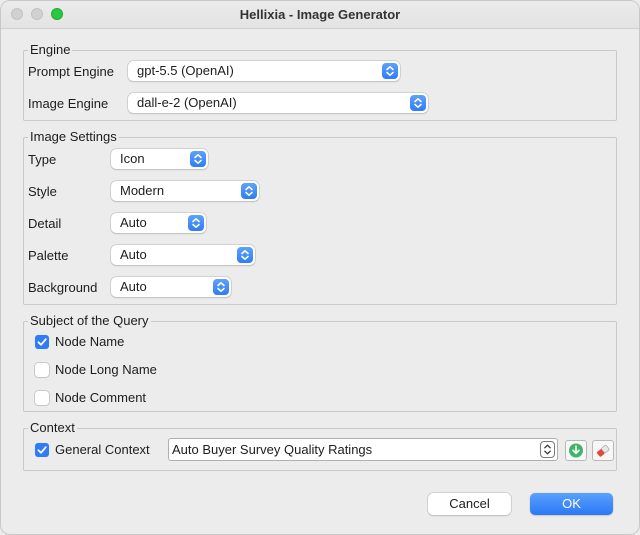  What do you see at coordinates (89, 321) in the screenshot?
I see `subject-legend: Subject of the Query` at bounding box center [89, 321].